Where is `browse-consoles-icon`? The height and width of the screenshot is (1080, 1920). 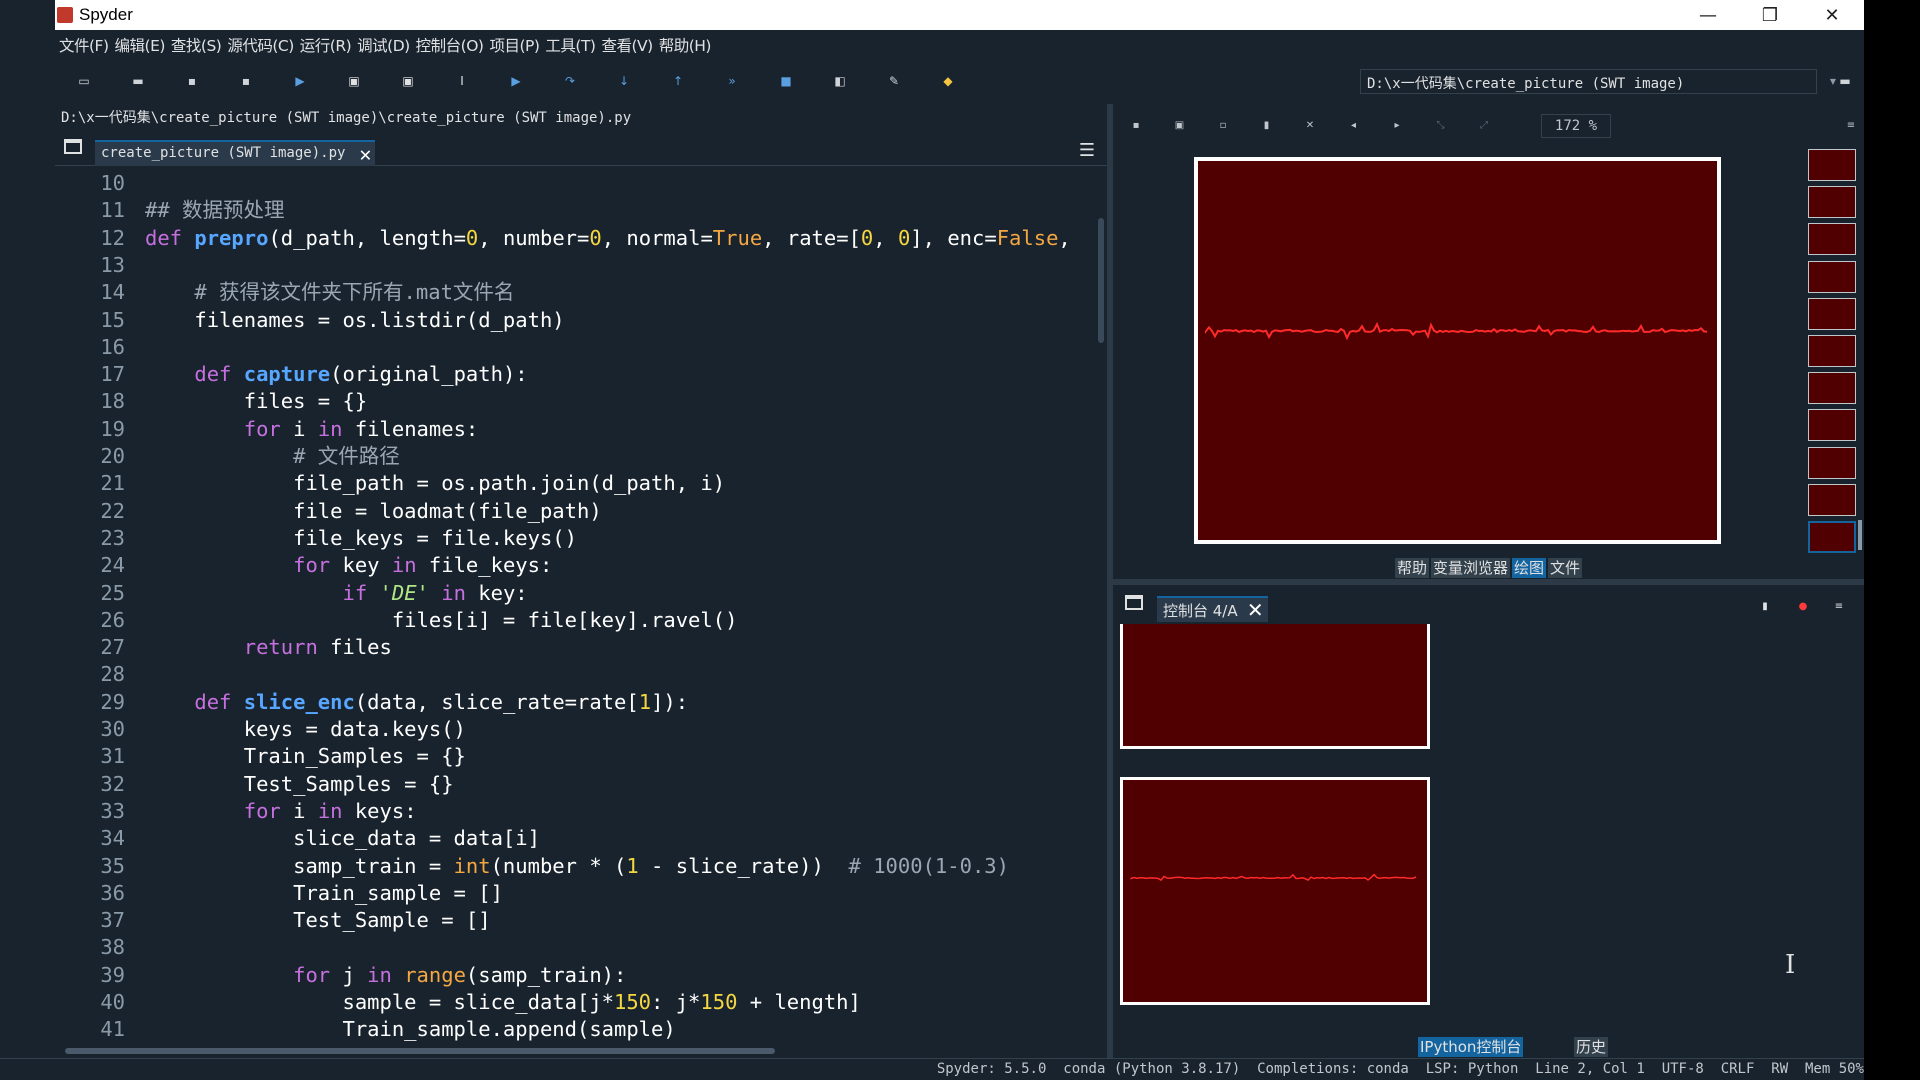 browse-consoles-icon is located at coordinates (1134, 602).